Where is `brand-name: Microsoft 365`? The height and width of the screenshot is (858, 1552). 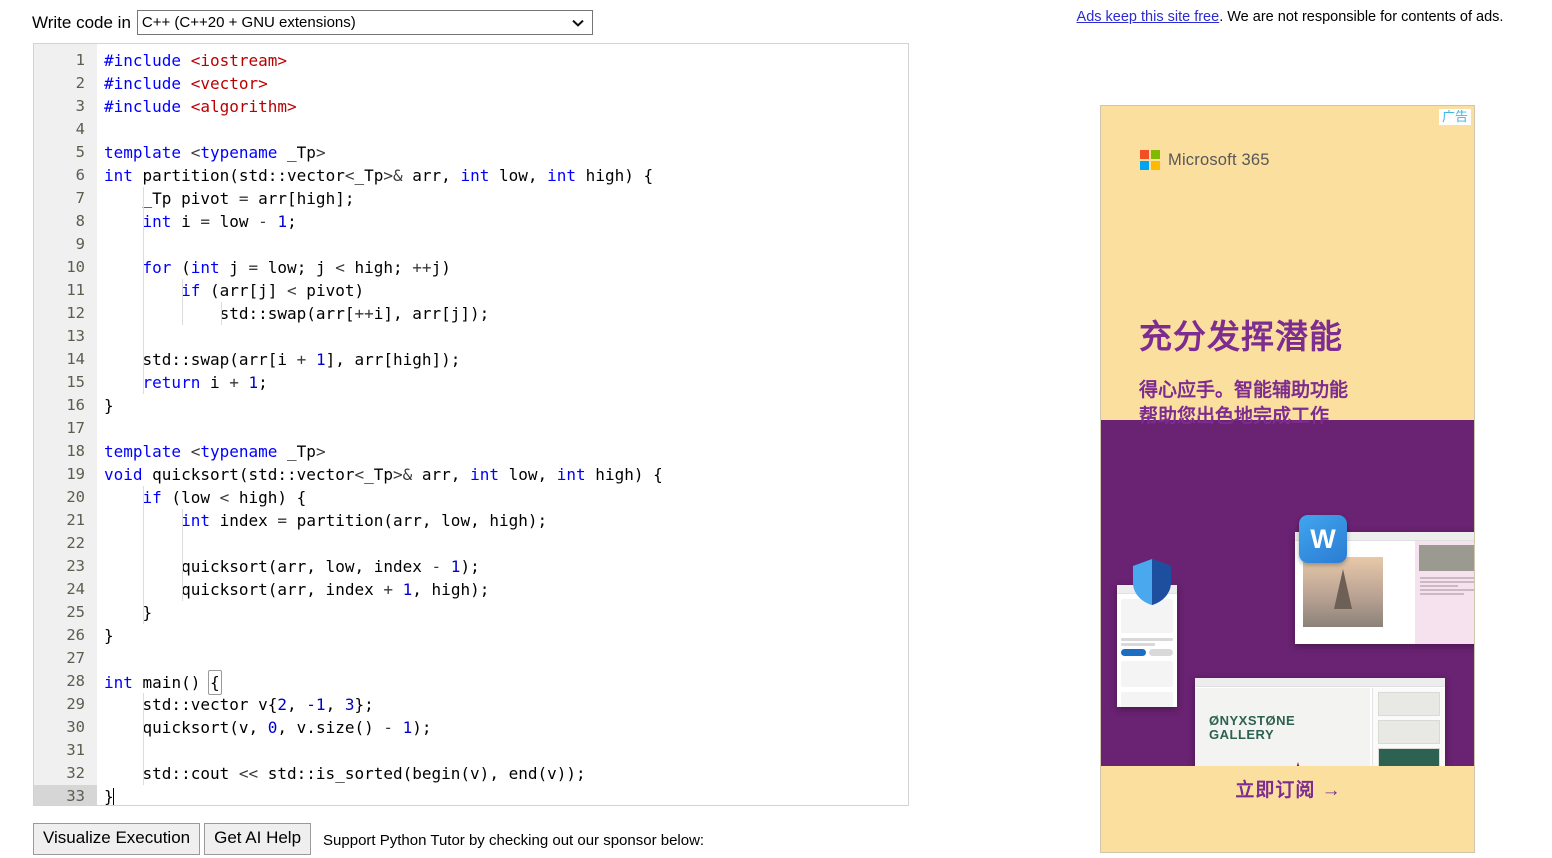
brand-name: Microsoft 365 is located at coordinates (1219, 159).